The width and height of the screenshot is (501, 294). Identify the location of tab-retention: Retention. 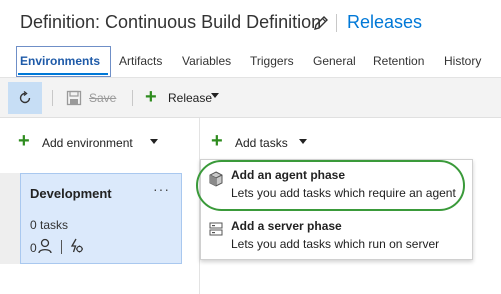
(398, 61).